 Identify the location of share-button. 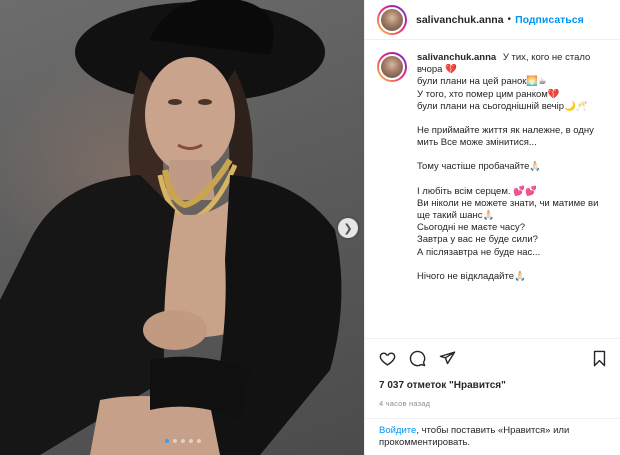
(447, 358).